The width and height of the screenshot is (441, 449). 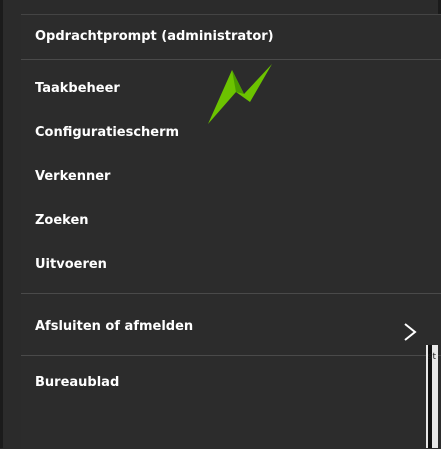 What do you see at coordinates (431, 357) in the screenshot?
I see `background-window-text: st` at bounding box center [431, 357].